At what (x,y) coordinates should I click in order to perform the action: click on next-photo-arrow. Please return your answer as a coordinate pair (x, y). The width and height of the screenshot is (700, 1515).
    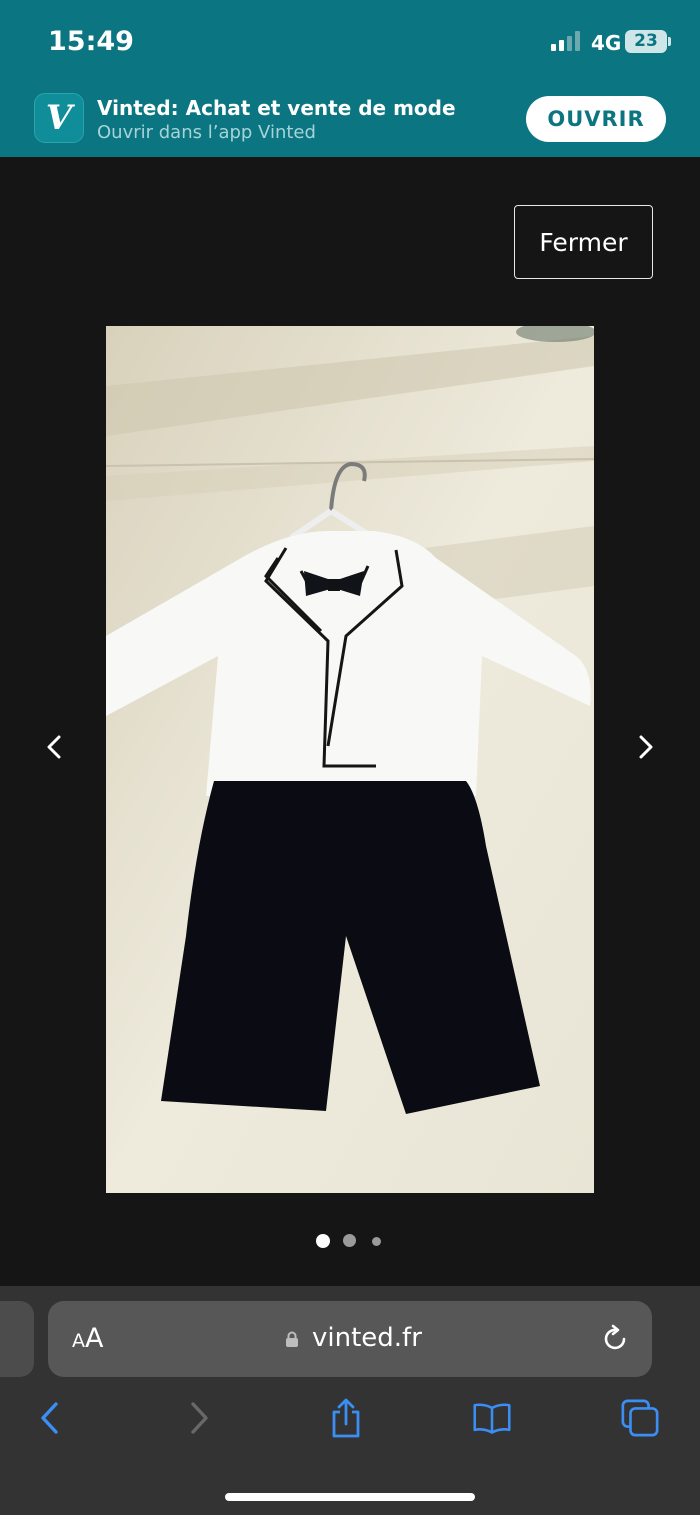
    Looking at the image, I should click on (646, 747).